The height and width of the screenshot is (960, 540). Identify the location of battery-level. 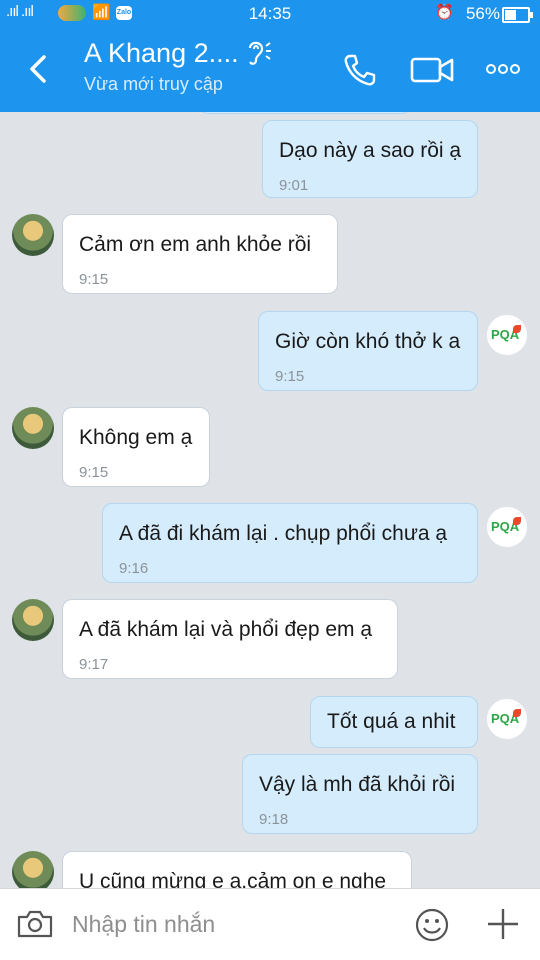
(510, 15).